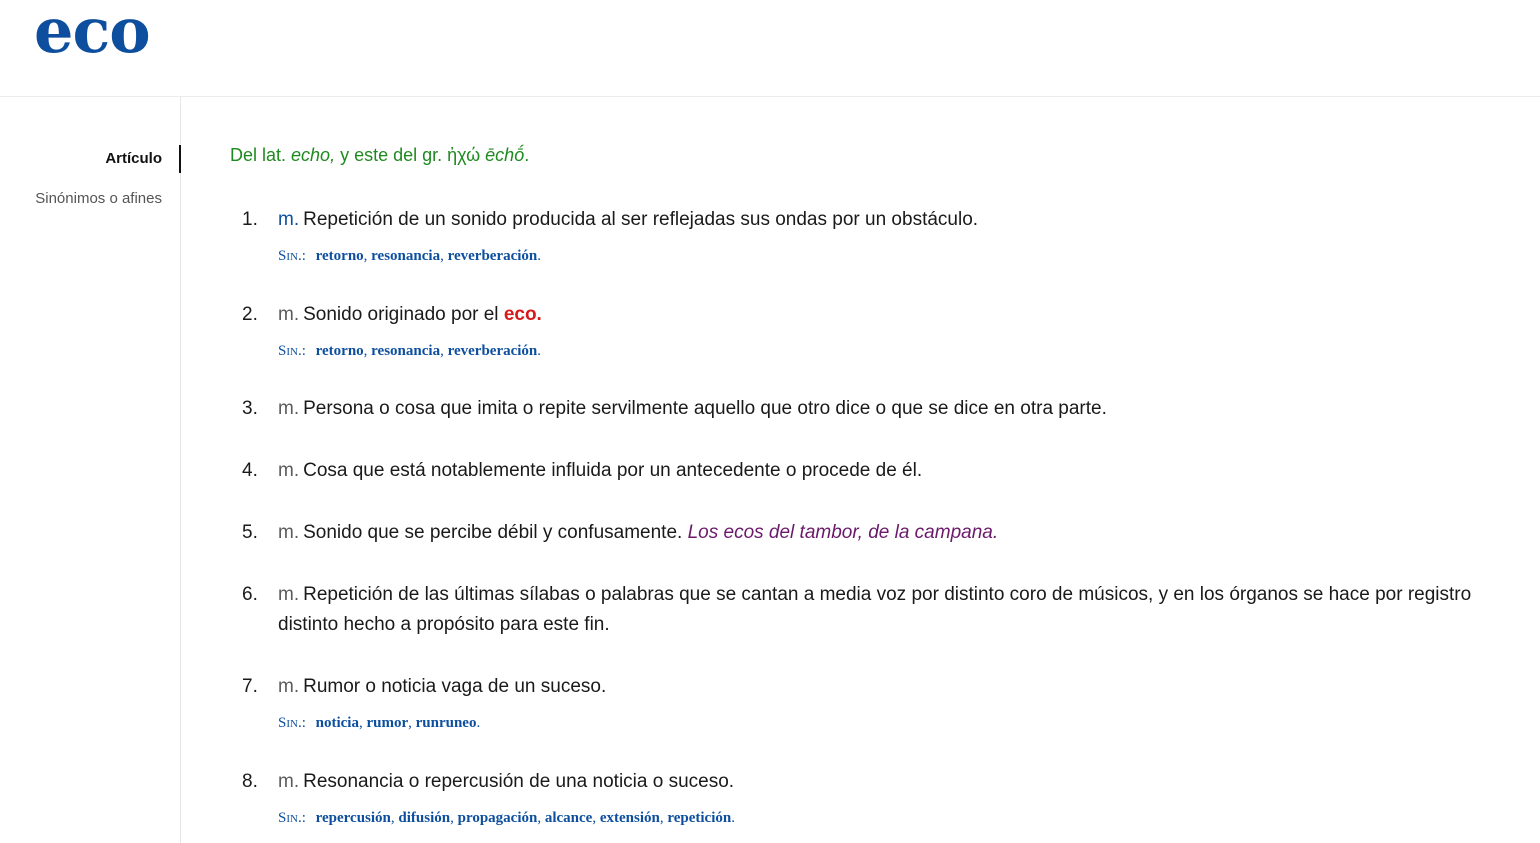 The width and height of the screenshot is (1540, 843). I want to click on etymology-latin: echo,, so click(313, 155).